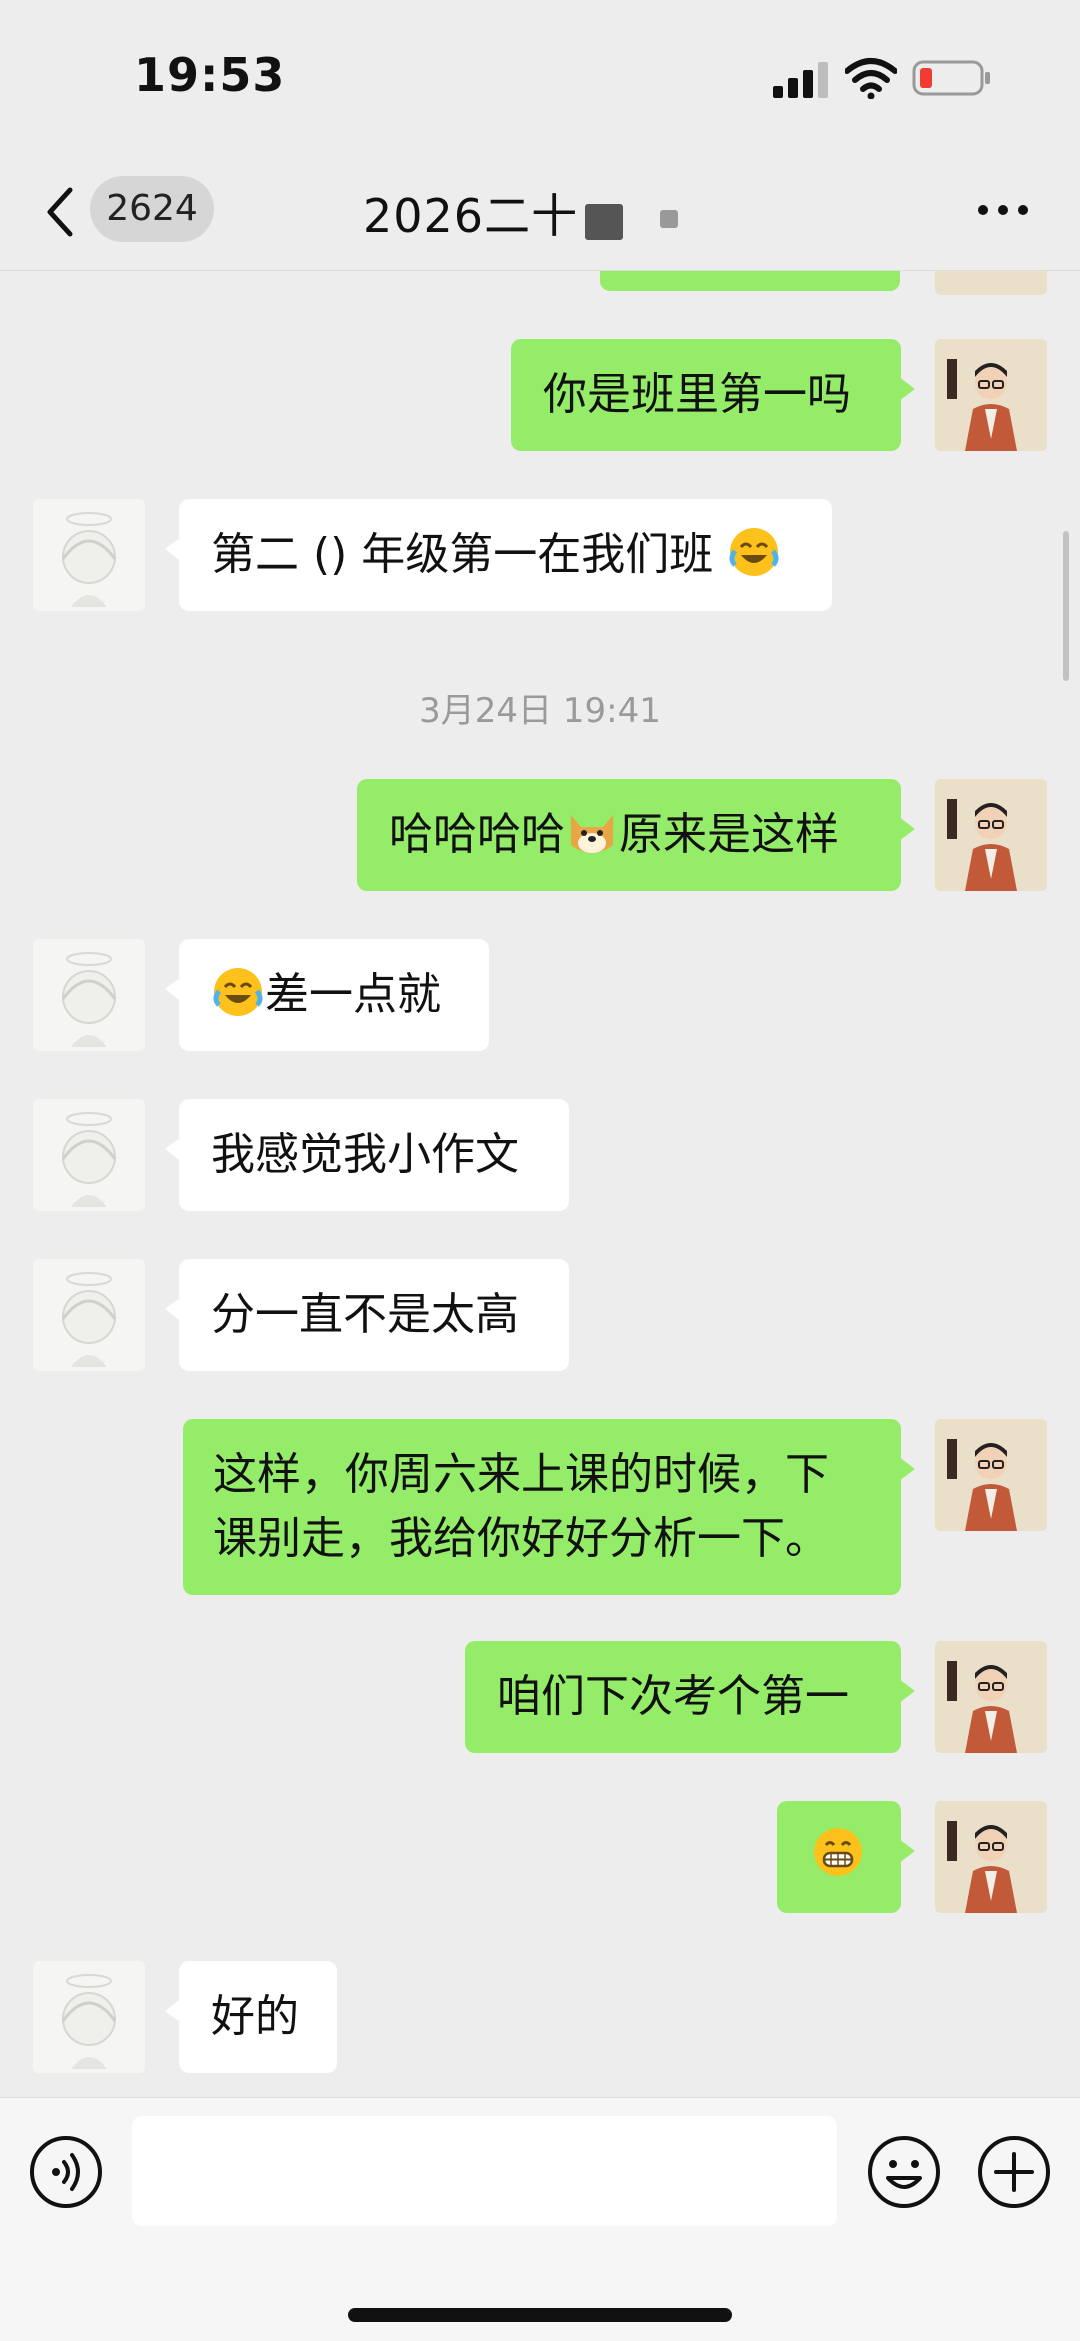 The image size is (1080, 2341). Describe the element at coordinates (540, 2315) in the screenshot. I see `home-indicator` at that location.